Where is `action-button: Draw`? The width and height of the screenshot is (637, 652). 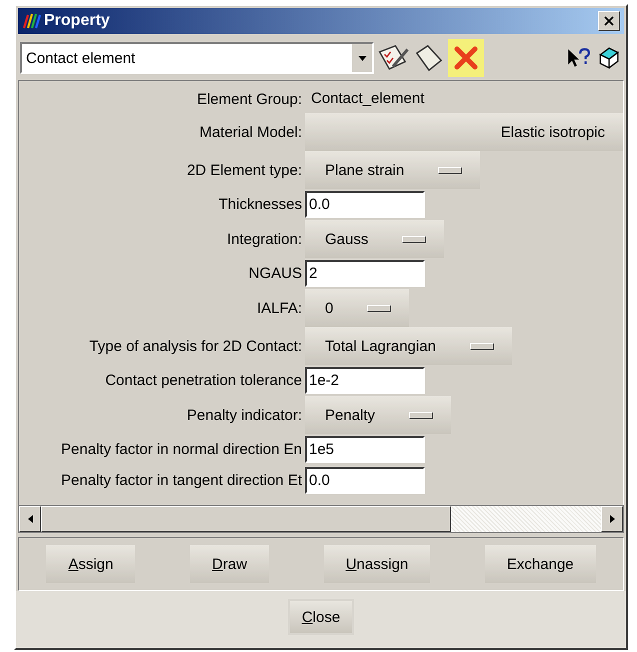 action-button: Draw is located at coordinates (230, 564).